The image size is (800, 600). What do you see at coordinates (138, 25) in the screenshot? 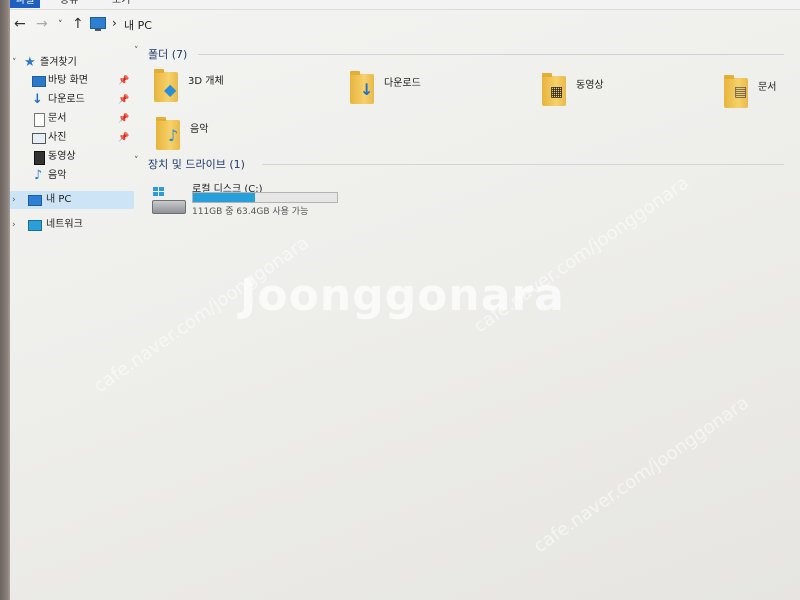
I see `breadcrumb-this-pc: 내 PC` at bounding box center [138, 25].